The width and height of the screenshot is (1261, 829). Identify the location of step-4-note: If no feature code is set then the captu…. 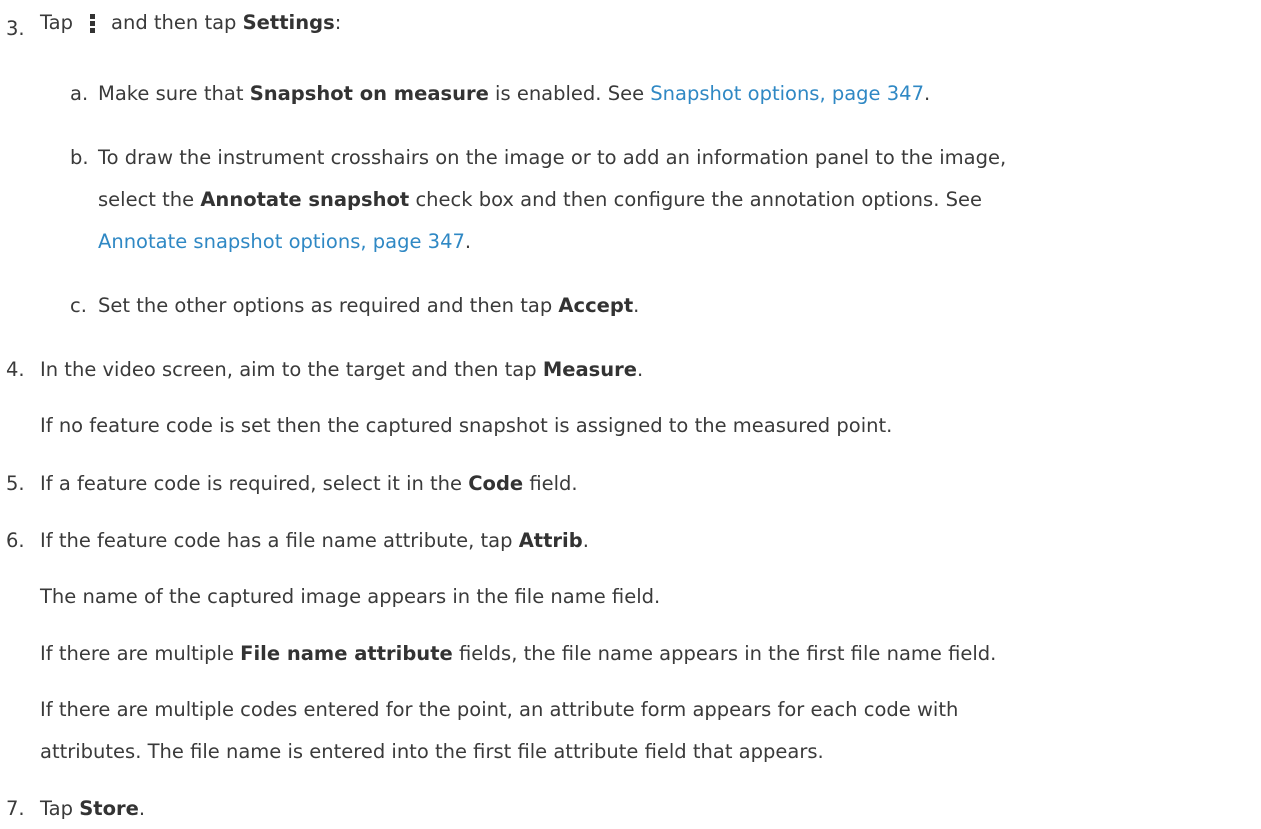
(466, 425).